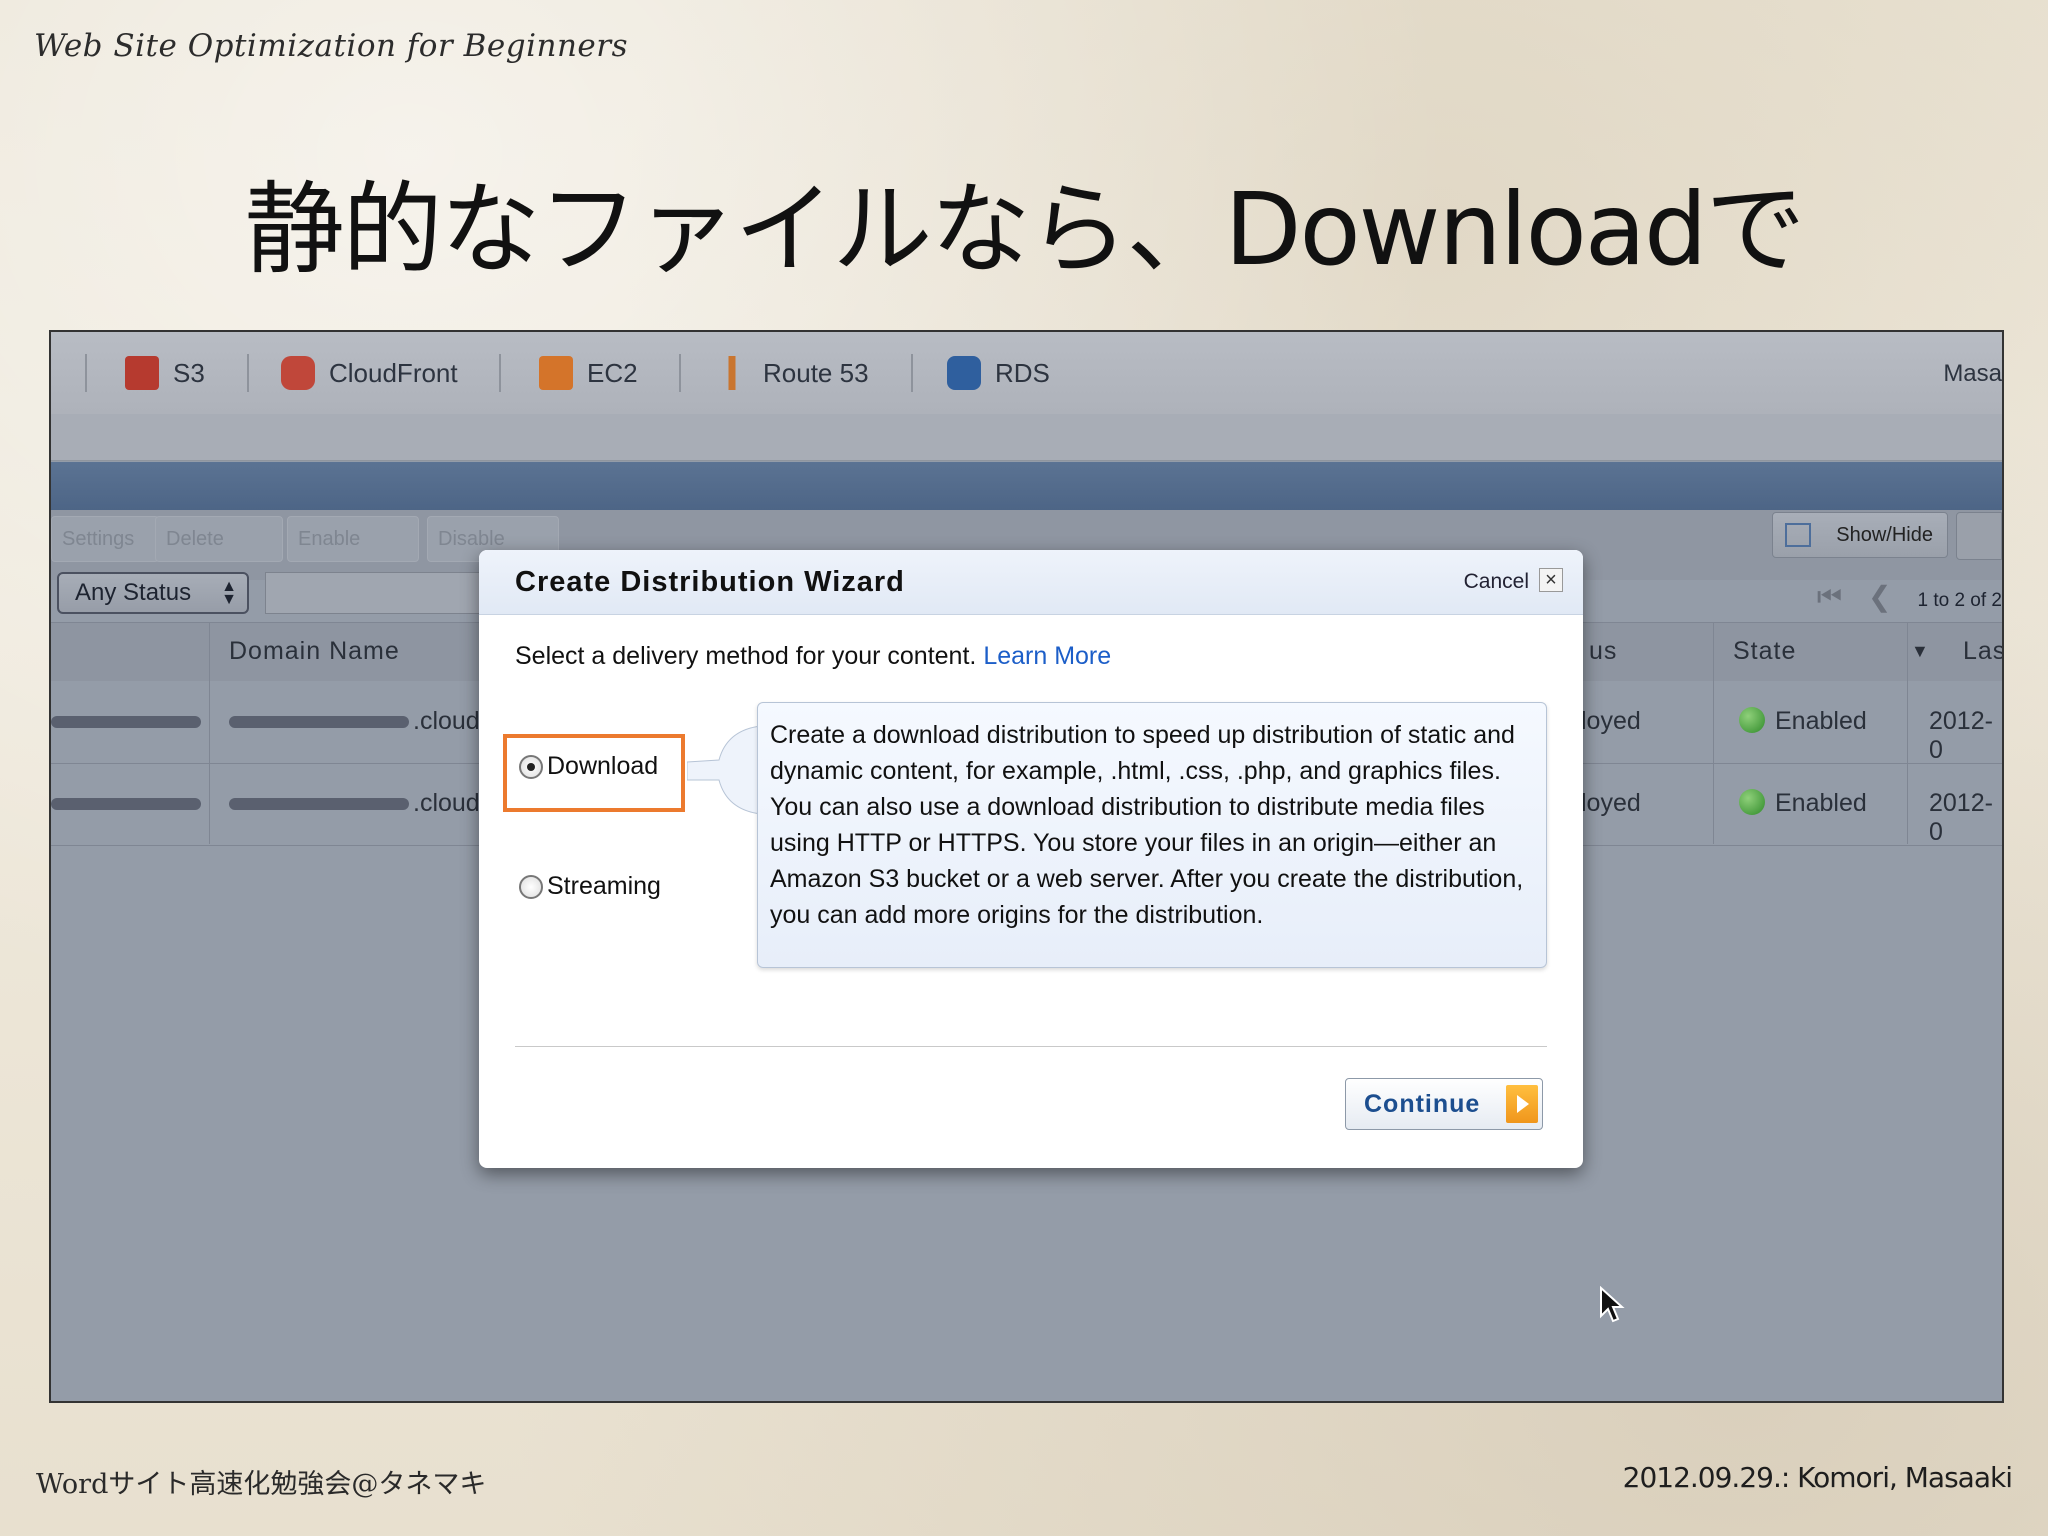 This screenshot has height=1536, width=2048. What do you see at coordinates (142, 373) in the screenshot?
I see `s3-icon` at bounding box center [142, 373].